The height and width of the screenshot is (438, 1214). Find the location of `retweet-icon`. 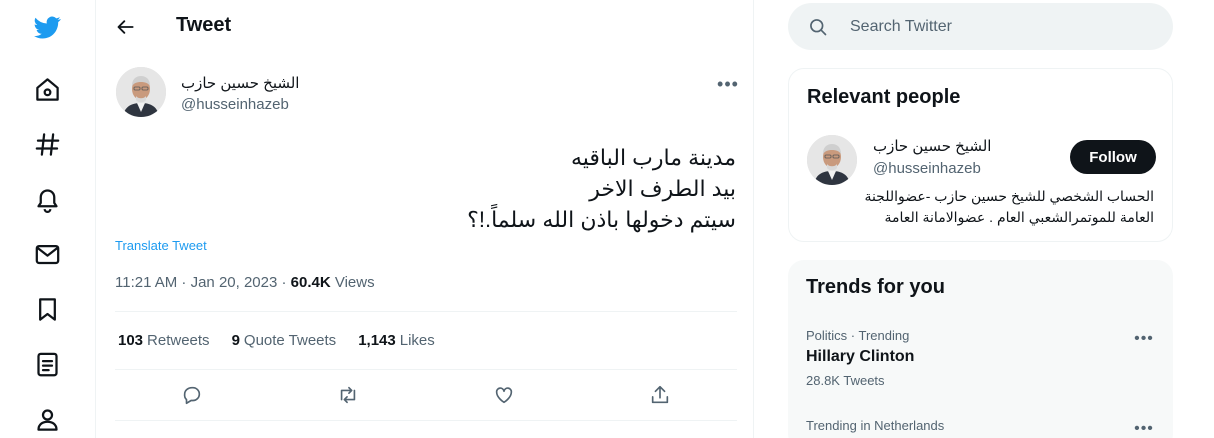

retweet-icon is located at coordinates (348, 395).